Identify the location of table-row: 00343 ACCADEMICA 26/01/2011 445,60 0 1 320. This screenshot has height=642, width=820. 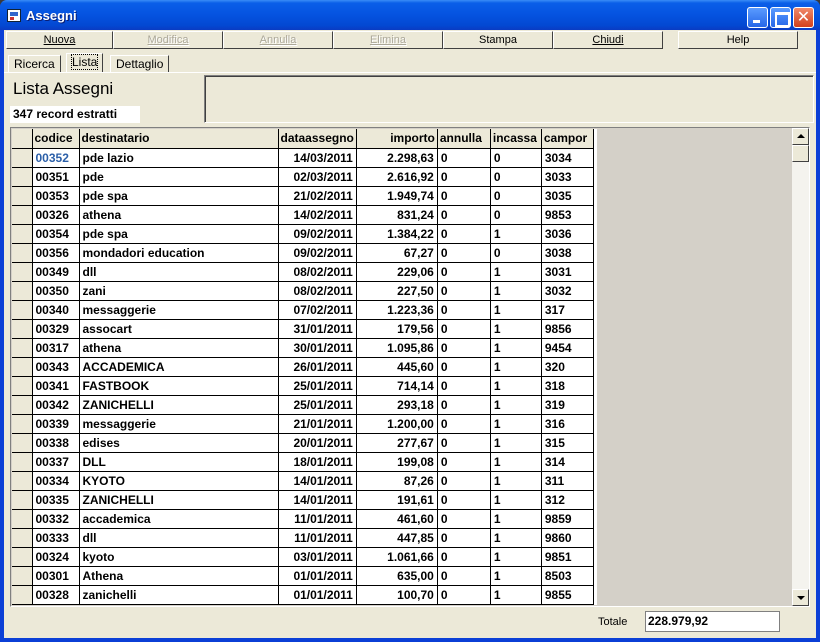
(303, 367).